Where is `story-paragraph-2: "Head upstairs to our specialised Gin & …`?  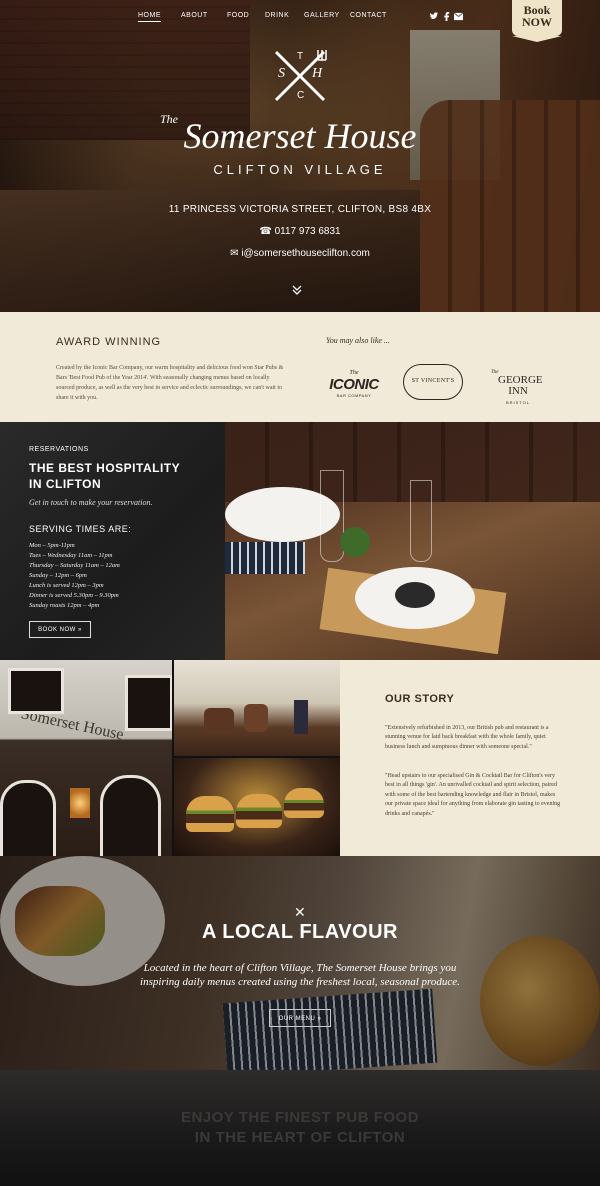
story-paragraph-2: "Head upstairs to our specialised Gin & … is located at coordinates (473, 795).